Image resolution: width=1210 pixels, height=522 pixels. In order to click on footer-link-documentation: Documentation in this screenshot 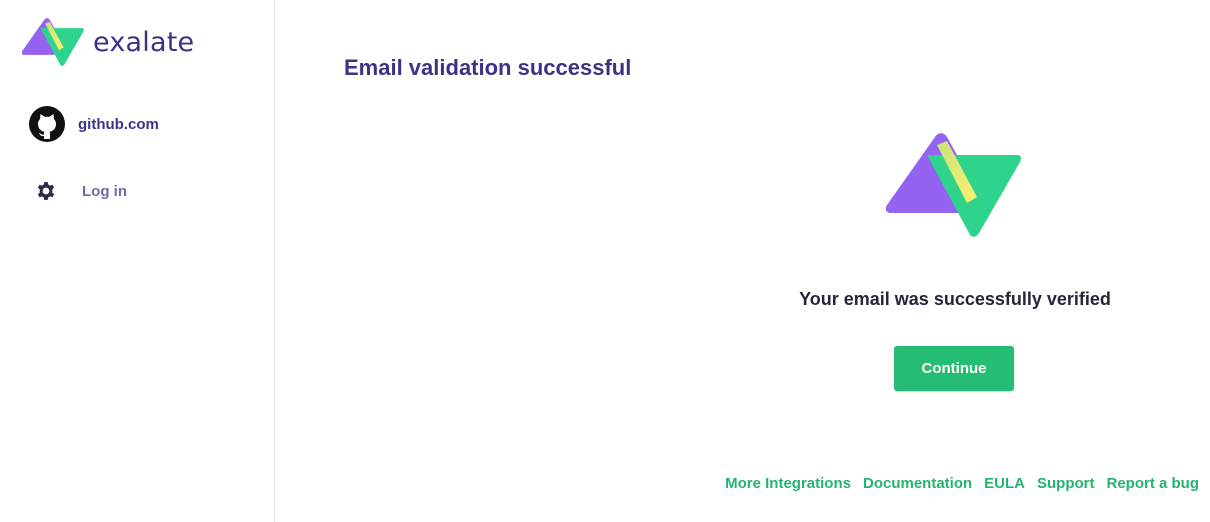, I will do `click(917, 483)`.